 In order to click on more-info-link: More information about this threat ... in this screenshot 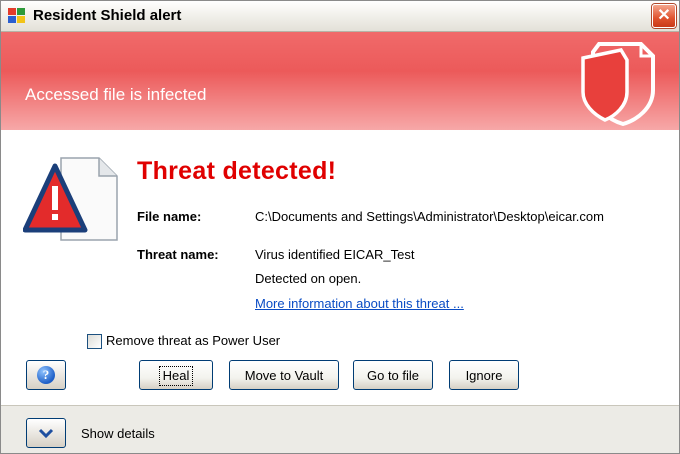, I will do `click(359, 303)`.